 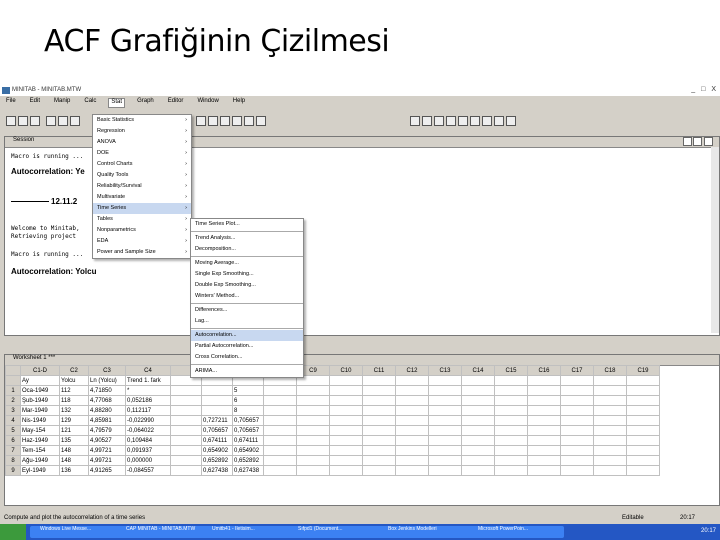 I want to click on history-icon, so click(x=439, y=121).